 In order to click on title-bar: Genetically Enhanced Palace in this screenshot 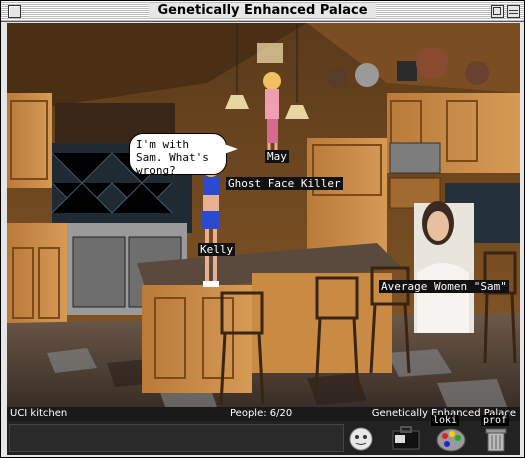, I will do `click(262, 11)`.